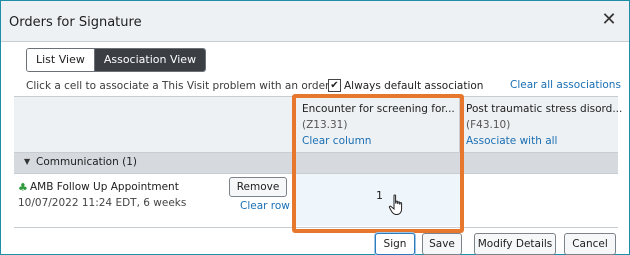  I want to click on order-column-header, so click(155, 124).